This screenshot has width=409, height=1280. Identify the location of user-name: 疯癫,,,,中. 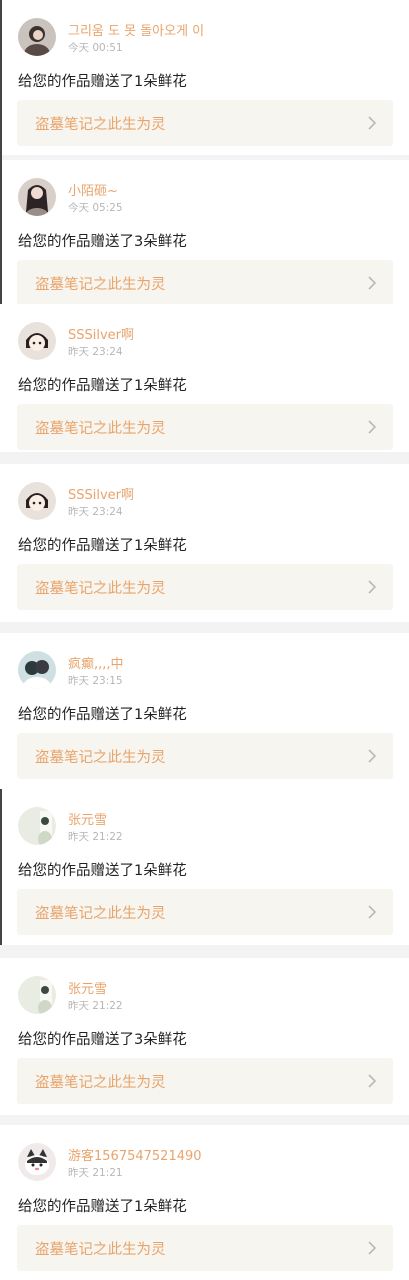
(96, 662).